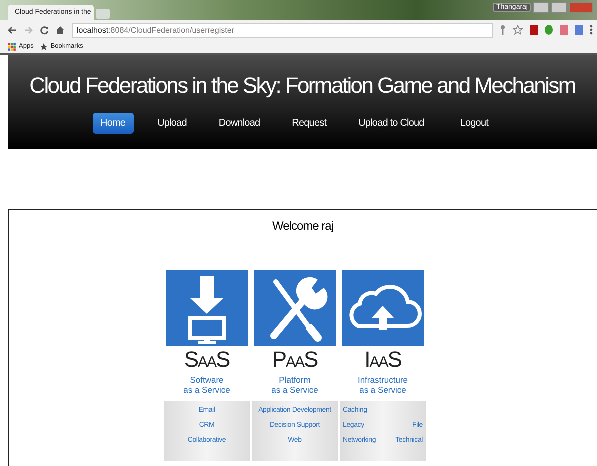  I want to click on service-subtitle: Platform as a Service, so click(295, 385).